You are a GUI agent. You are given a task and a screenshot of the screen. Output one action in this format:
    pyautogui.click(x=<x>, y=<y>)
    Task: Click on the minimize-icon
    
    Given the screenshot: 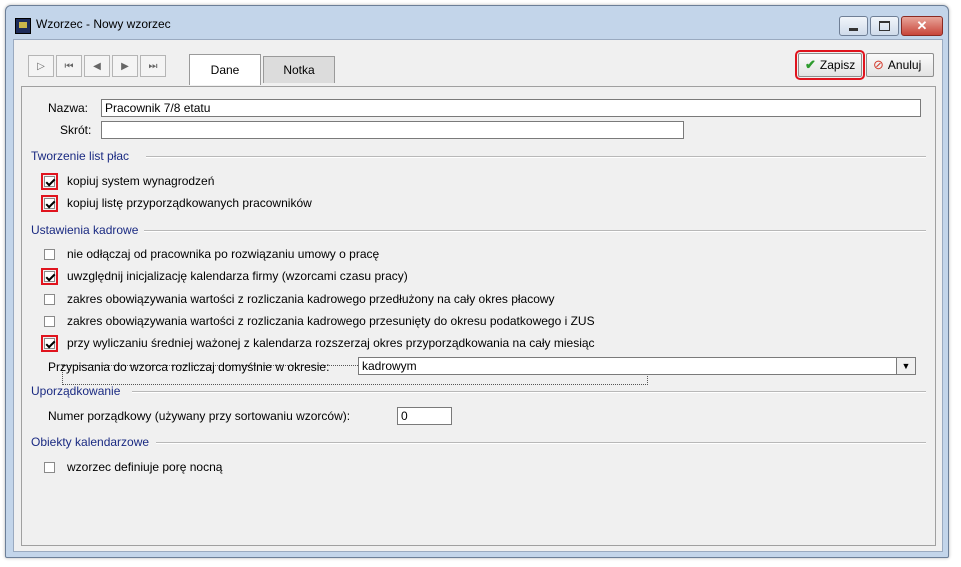 What is the action you would take?
    pyautogui.click(x=853, y=29)
    